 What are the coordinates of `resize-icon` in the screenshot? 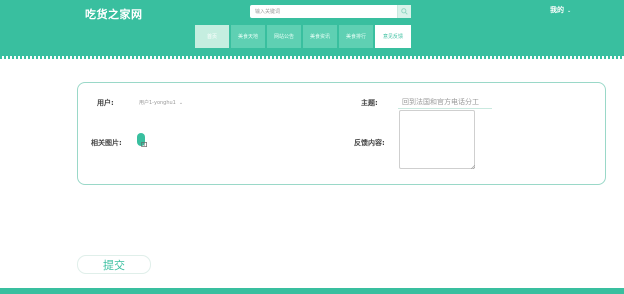 It's located at (473, 167).